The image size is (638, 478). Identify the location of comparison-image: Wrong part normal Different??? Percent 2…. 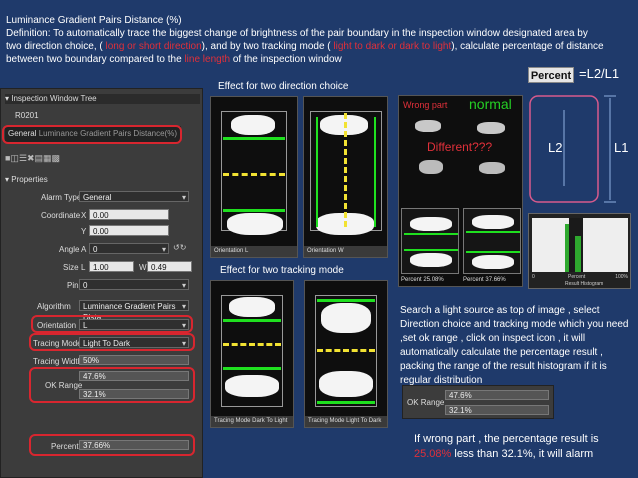
(460, 191).